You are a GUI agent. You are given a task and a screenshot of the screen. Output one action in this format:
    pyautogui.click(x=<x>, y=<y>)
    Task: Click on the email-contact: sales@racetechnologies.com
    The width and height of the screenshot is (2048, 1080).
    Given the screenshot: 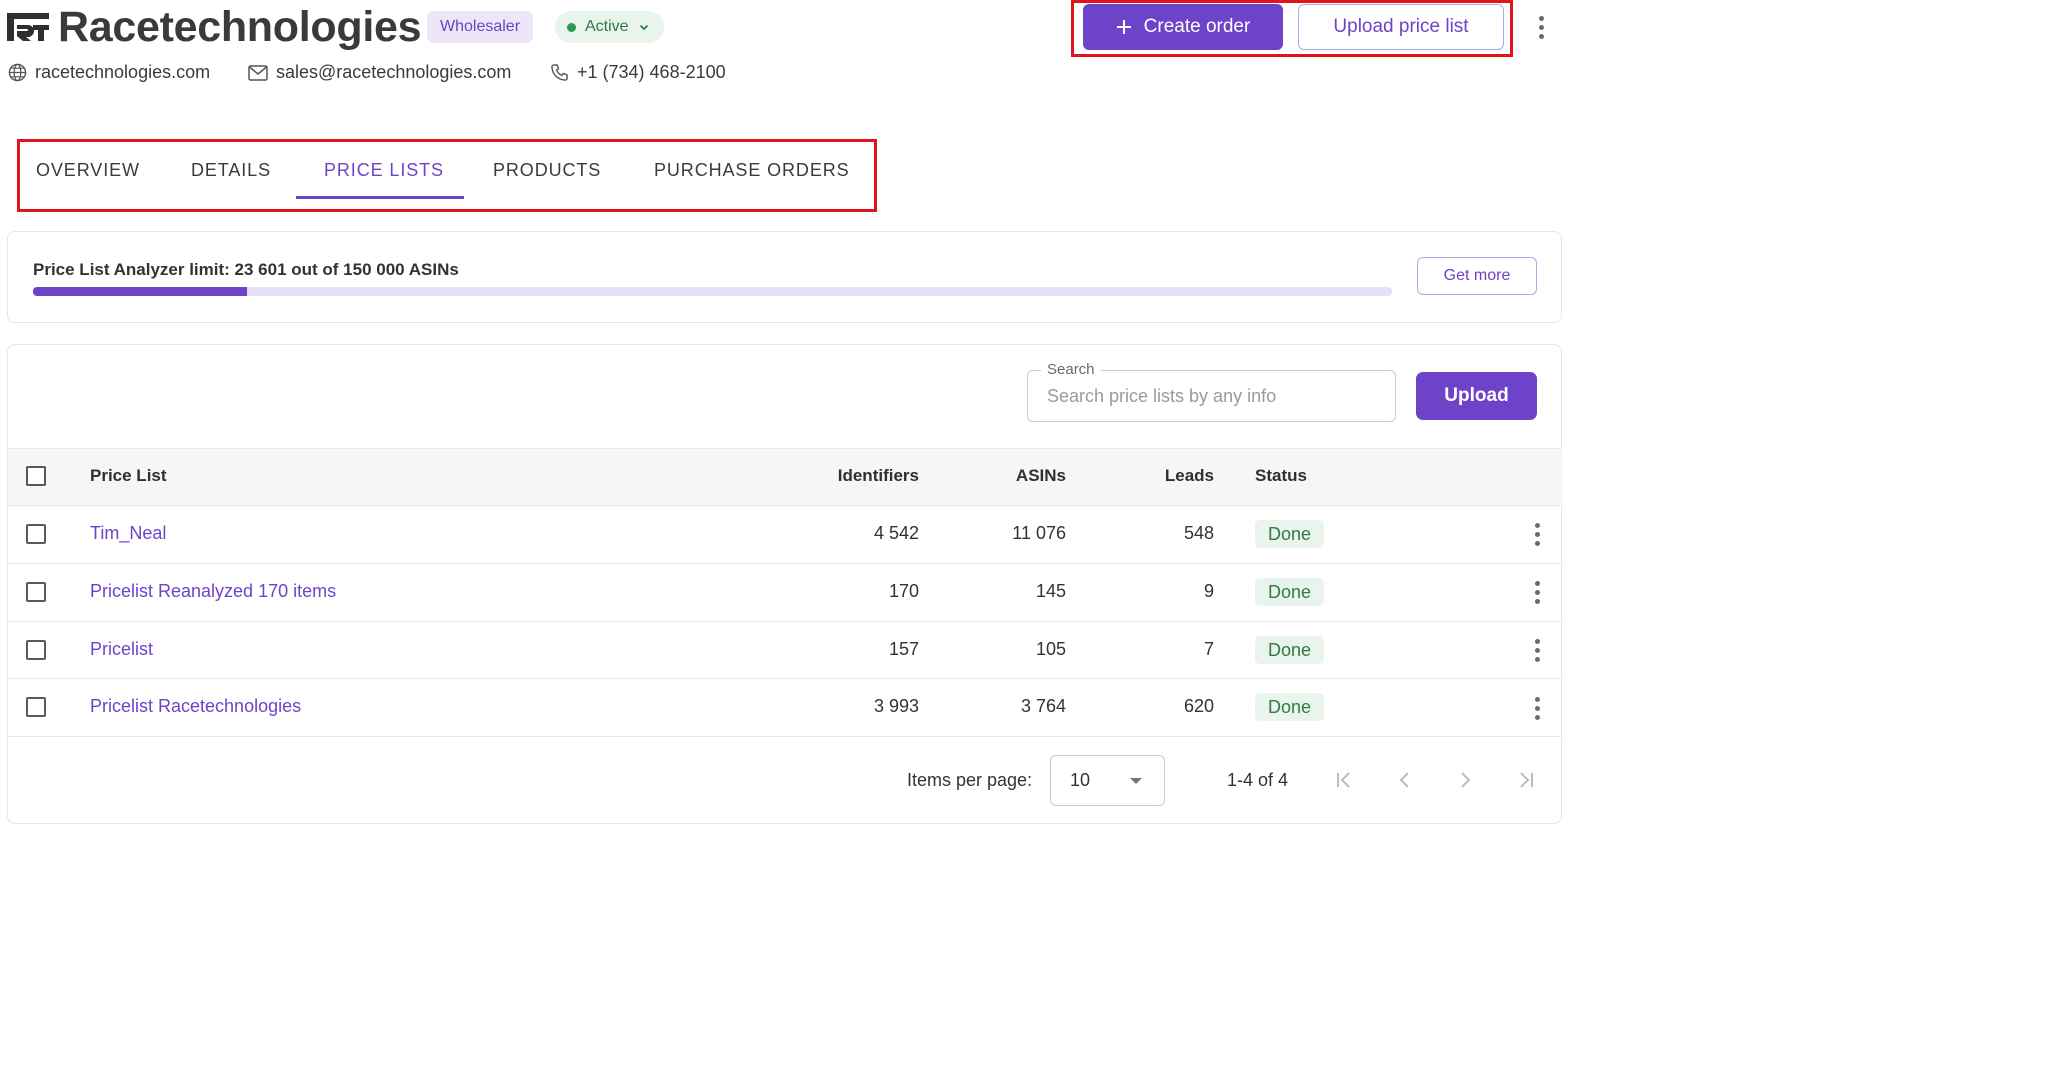 What is the action you would take?
    pyautogui.click(x=379, y=72)
    